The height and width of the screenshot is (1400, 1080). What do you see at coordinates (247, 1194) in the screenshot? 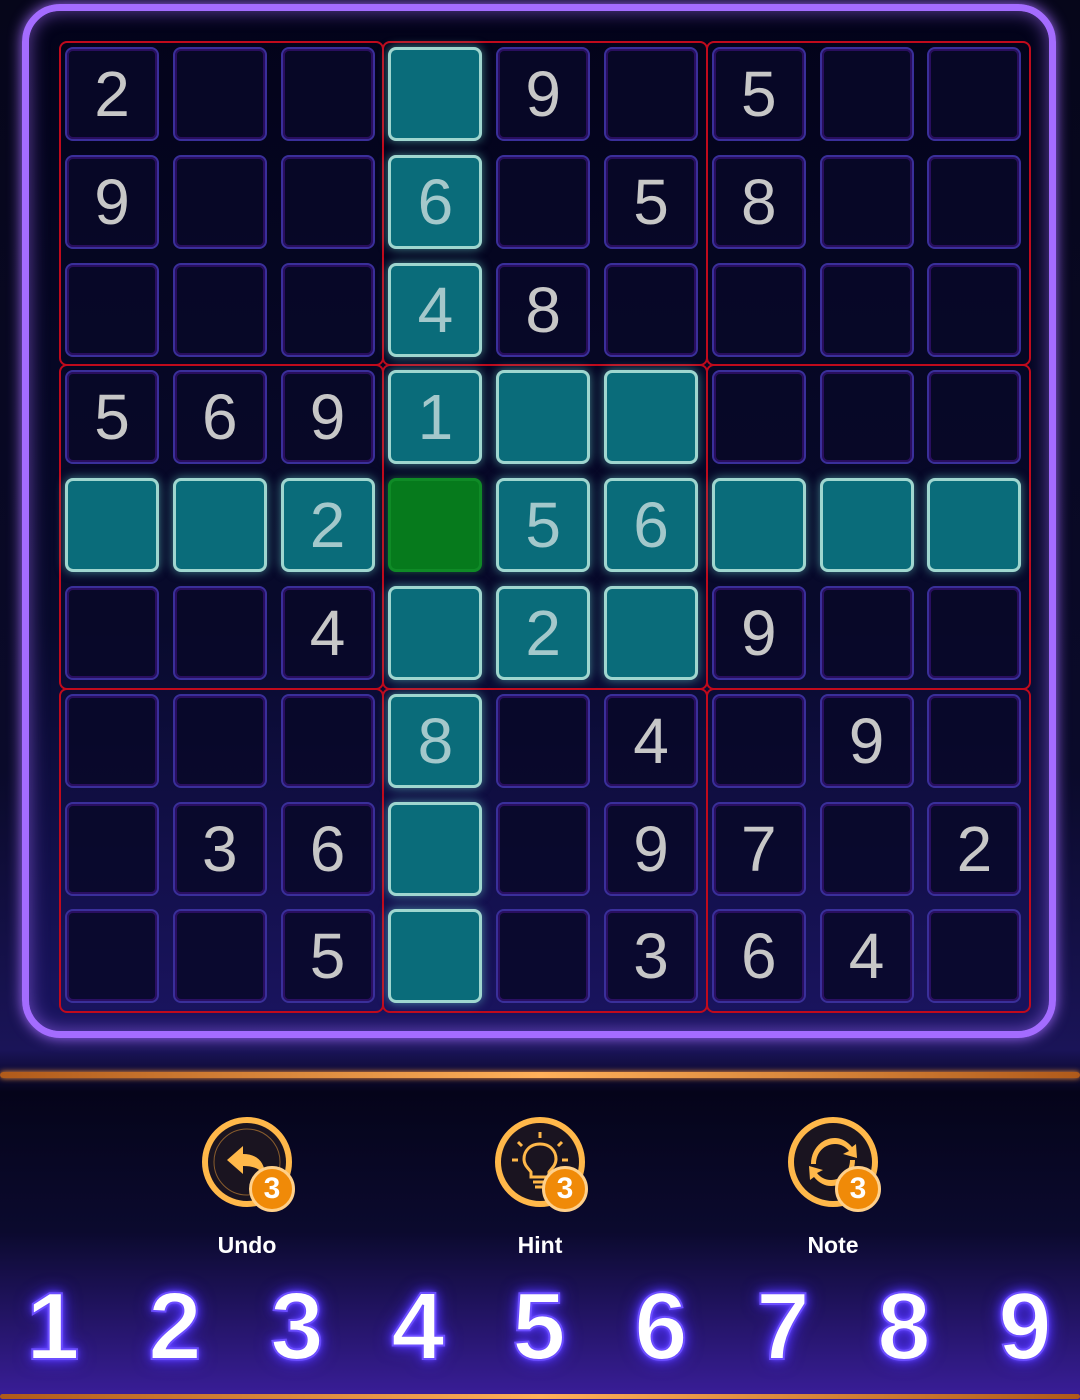
I see `undo-button: 3 Undo` at bounding box center [247, 1194].